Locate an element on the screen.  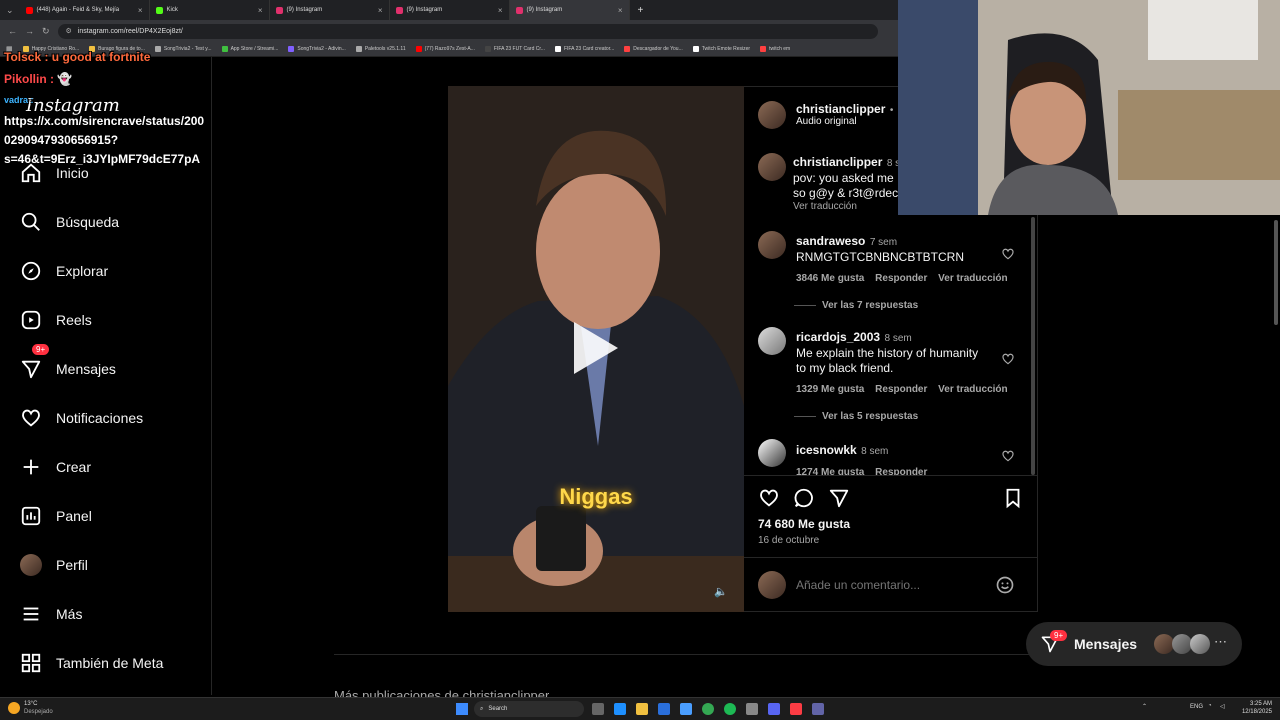
comment-likes: 1329 Me gusta is located at coordinates (830, 389).